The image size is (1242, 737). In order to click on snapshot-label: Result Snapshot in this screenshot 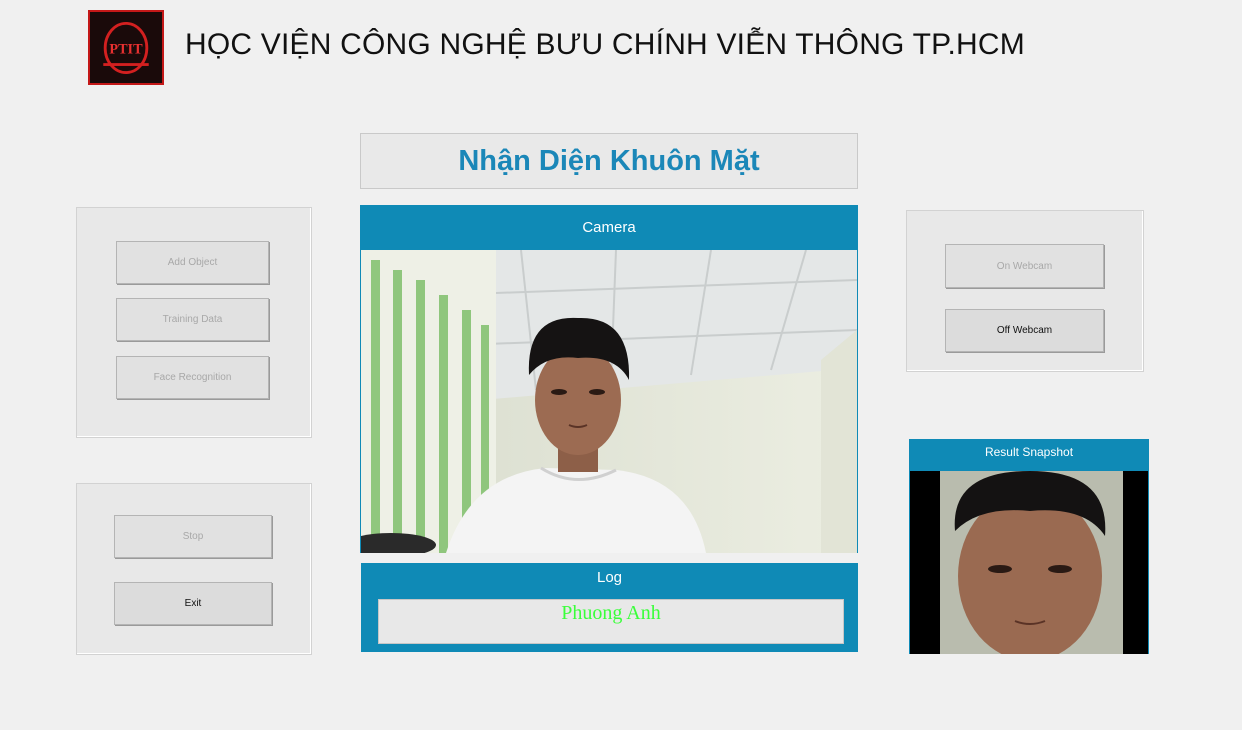, I will do `click(1029, 452)`.